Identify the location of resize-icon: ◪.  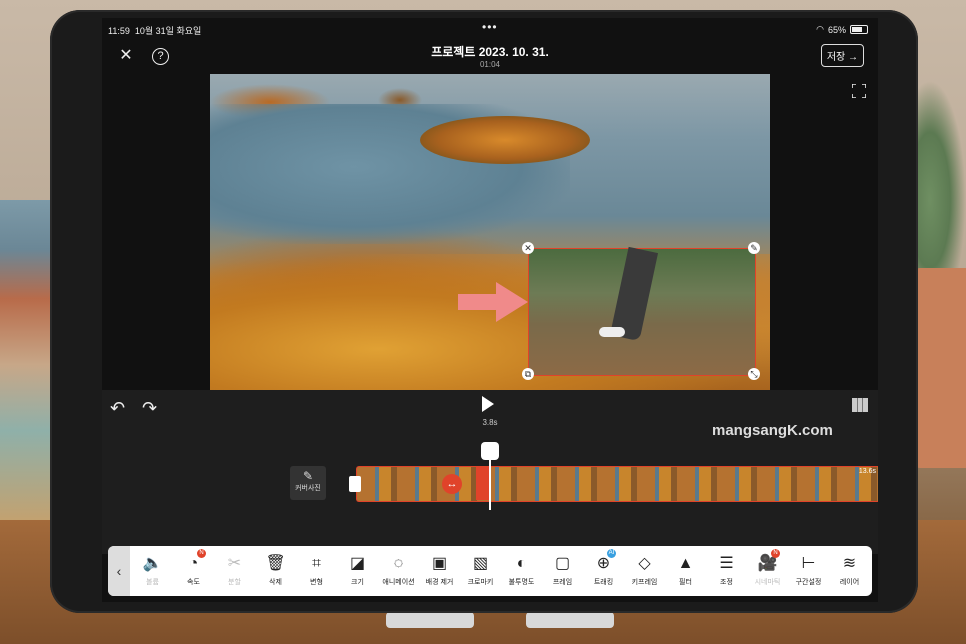
(357, 563).